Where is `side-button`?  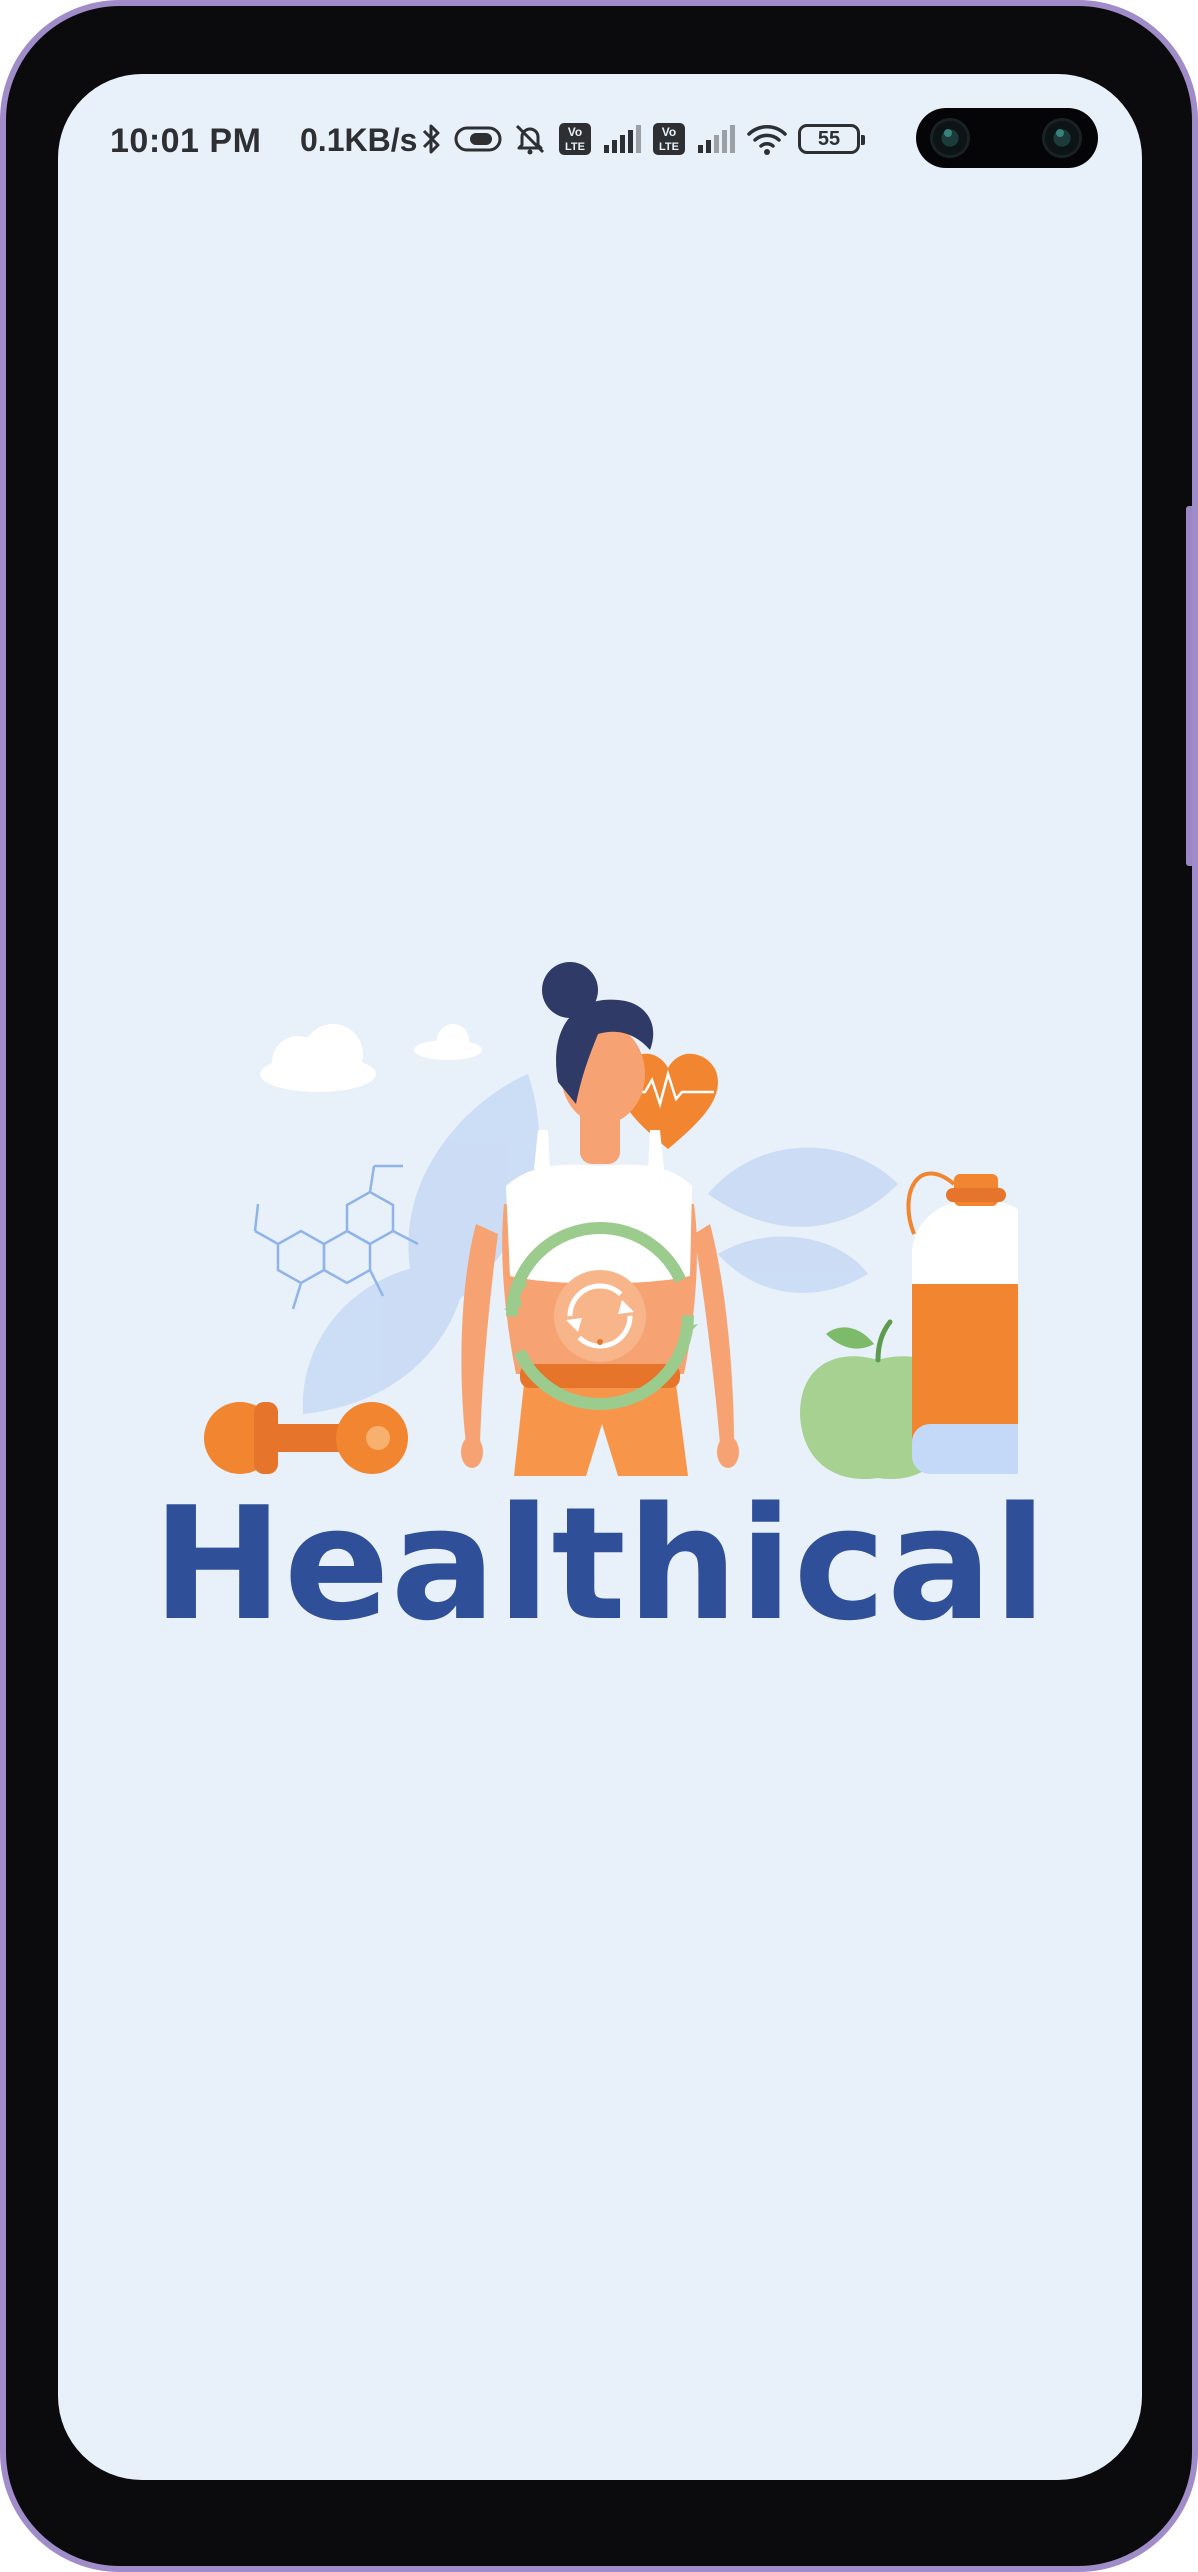 side-button is located at coordinates (1189, 686).